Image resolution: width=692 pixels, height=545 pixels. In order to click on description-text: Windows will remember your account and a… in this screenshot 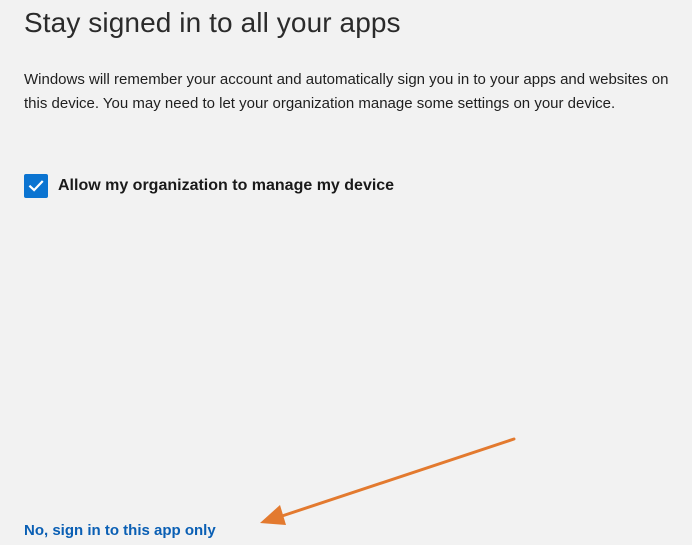, I will do `click(346, 91)`.